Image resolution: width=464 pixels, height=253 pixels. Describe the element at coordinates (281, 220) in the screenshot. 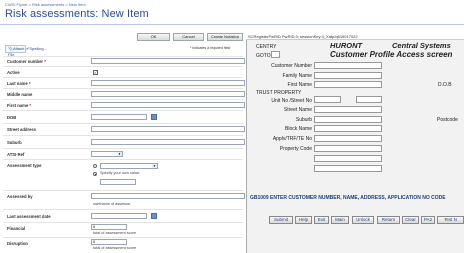

I see `submit-button: Submit` at that location.